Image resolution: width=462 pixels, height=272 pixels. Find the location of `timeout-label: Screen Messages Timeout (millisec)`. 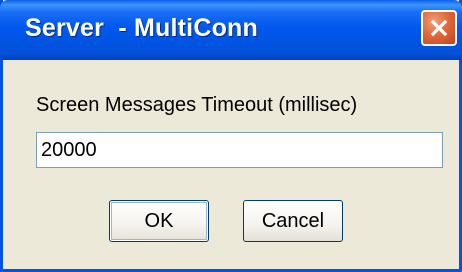

timeout-label: Screen Messages Timeout (millisec) is located at coordinates (197, 105).